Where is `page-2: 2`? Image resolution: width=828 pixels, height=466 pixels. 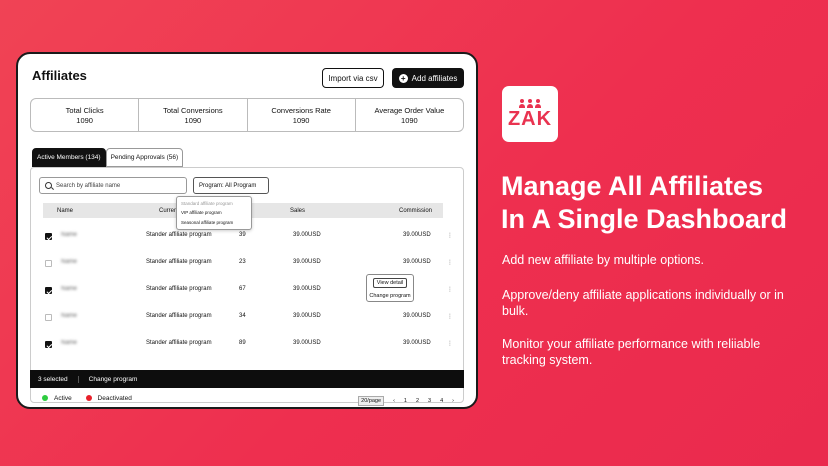
page-2: 2 is located at coordinates (417, 401).